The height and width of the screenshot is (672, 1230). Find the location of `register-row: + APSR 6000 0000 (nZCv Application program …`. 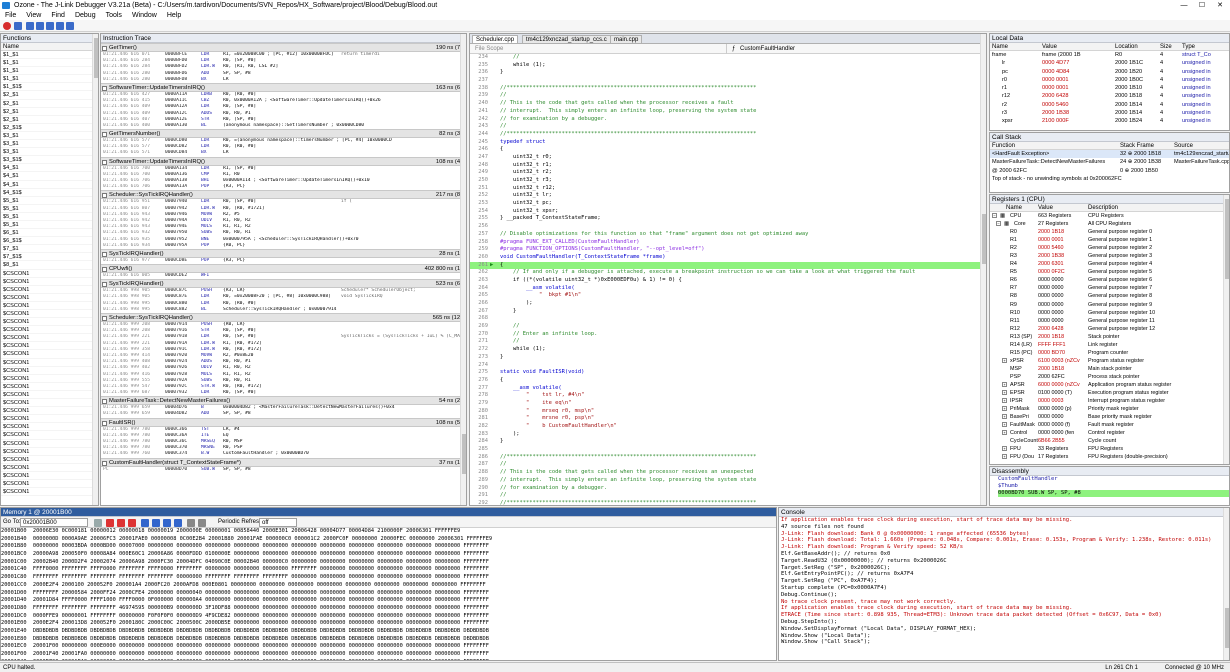

register-row: + APSR 6000 0000 (nZCv Application program … is located at coordinates (1109, 385).